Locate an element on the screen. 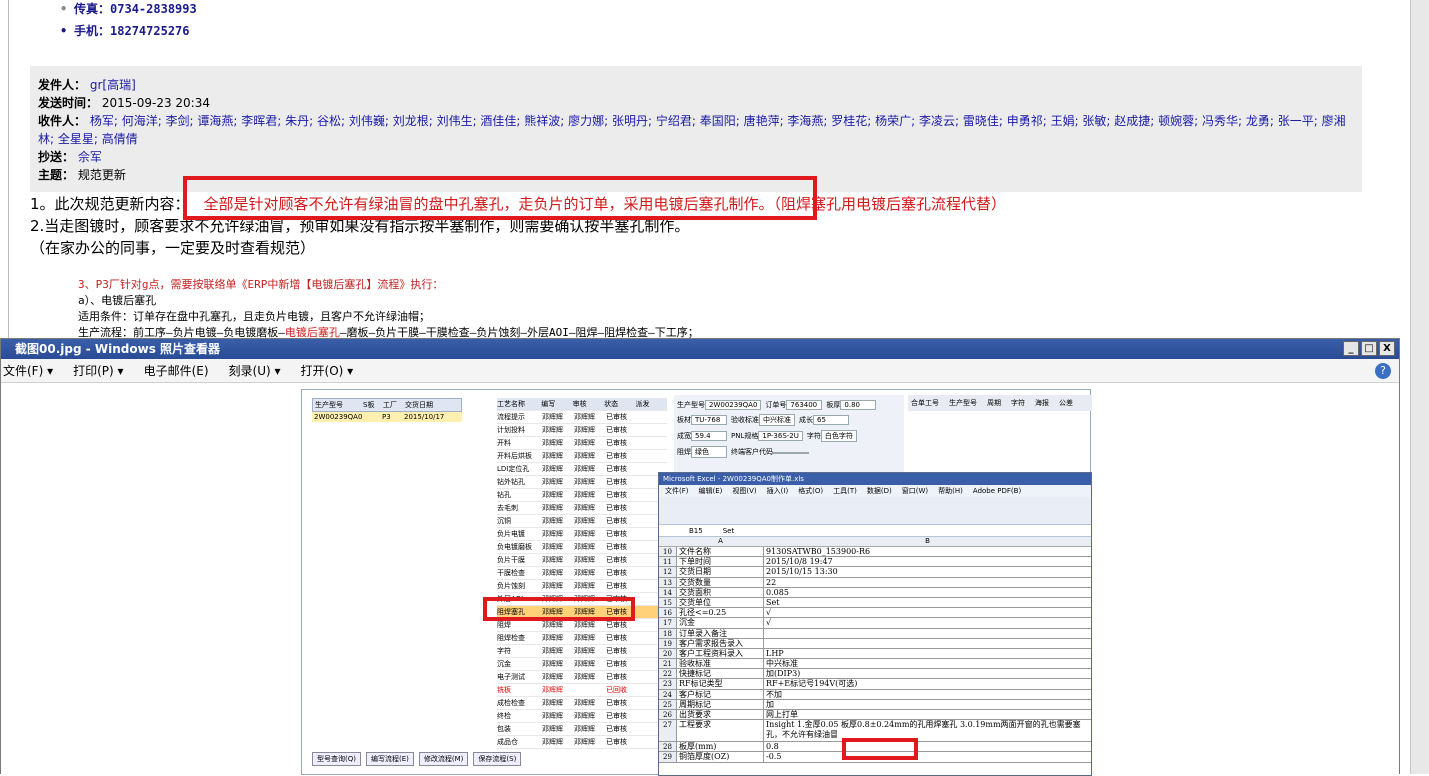  order-field: 字符 白色字符 is located at coordinates (832, 436).